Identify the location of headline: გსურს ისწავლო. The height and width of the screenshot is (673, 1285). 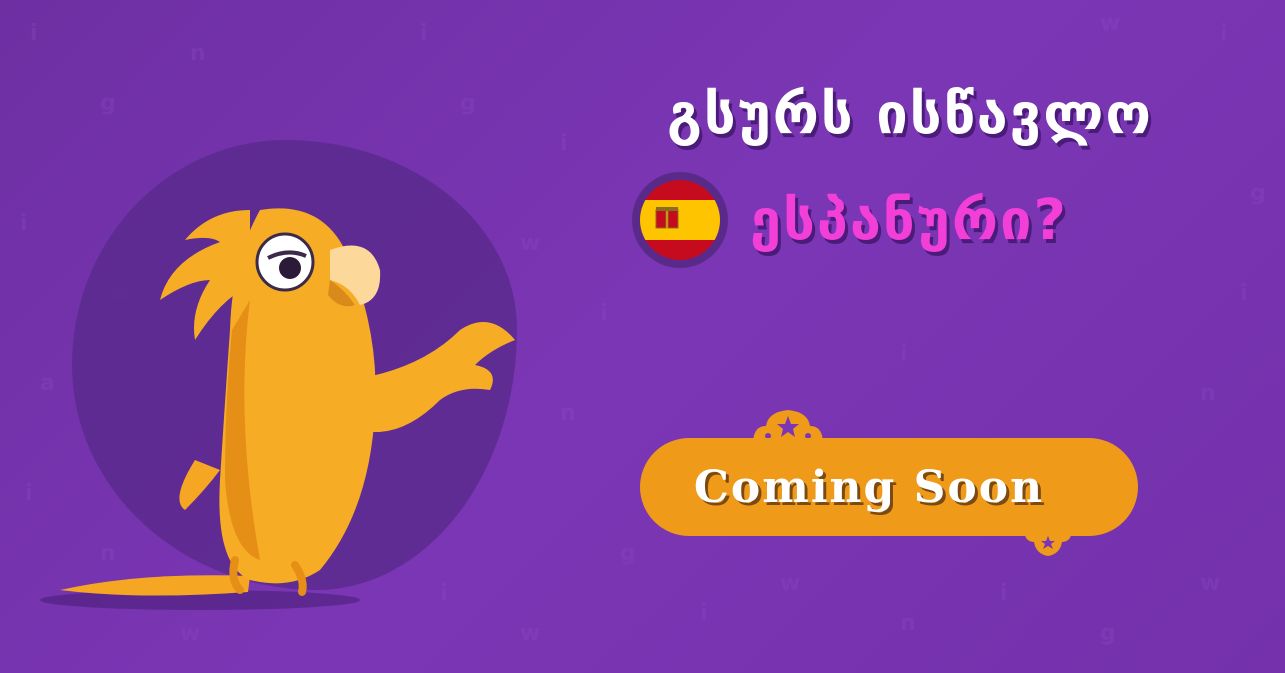
(910, 114).